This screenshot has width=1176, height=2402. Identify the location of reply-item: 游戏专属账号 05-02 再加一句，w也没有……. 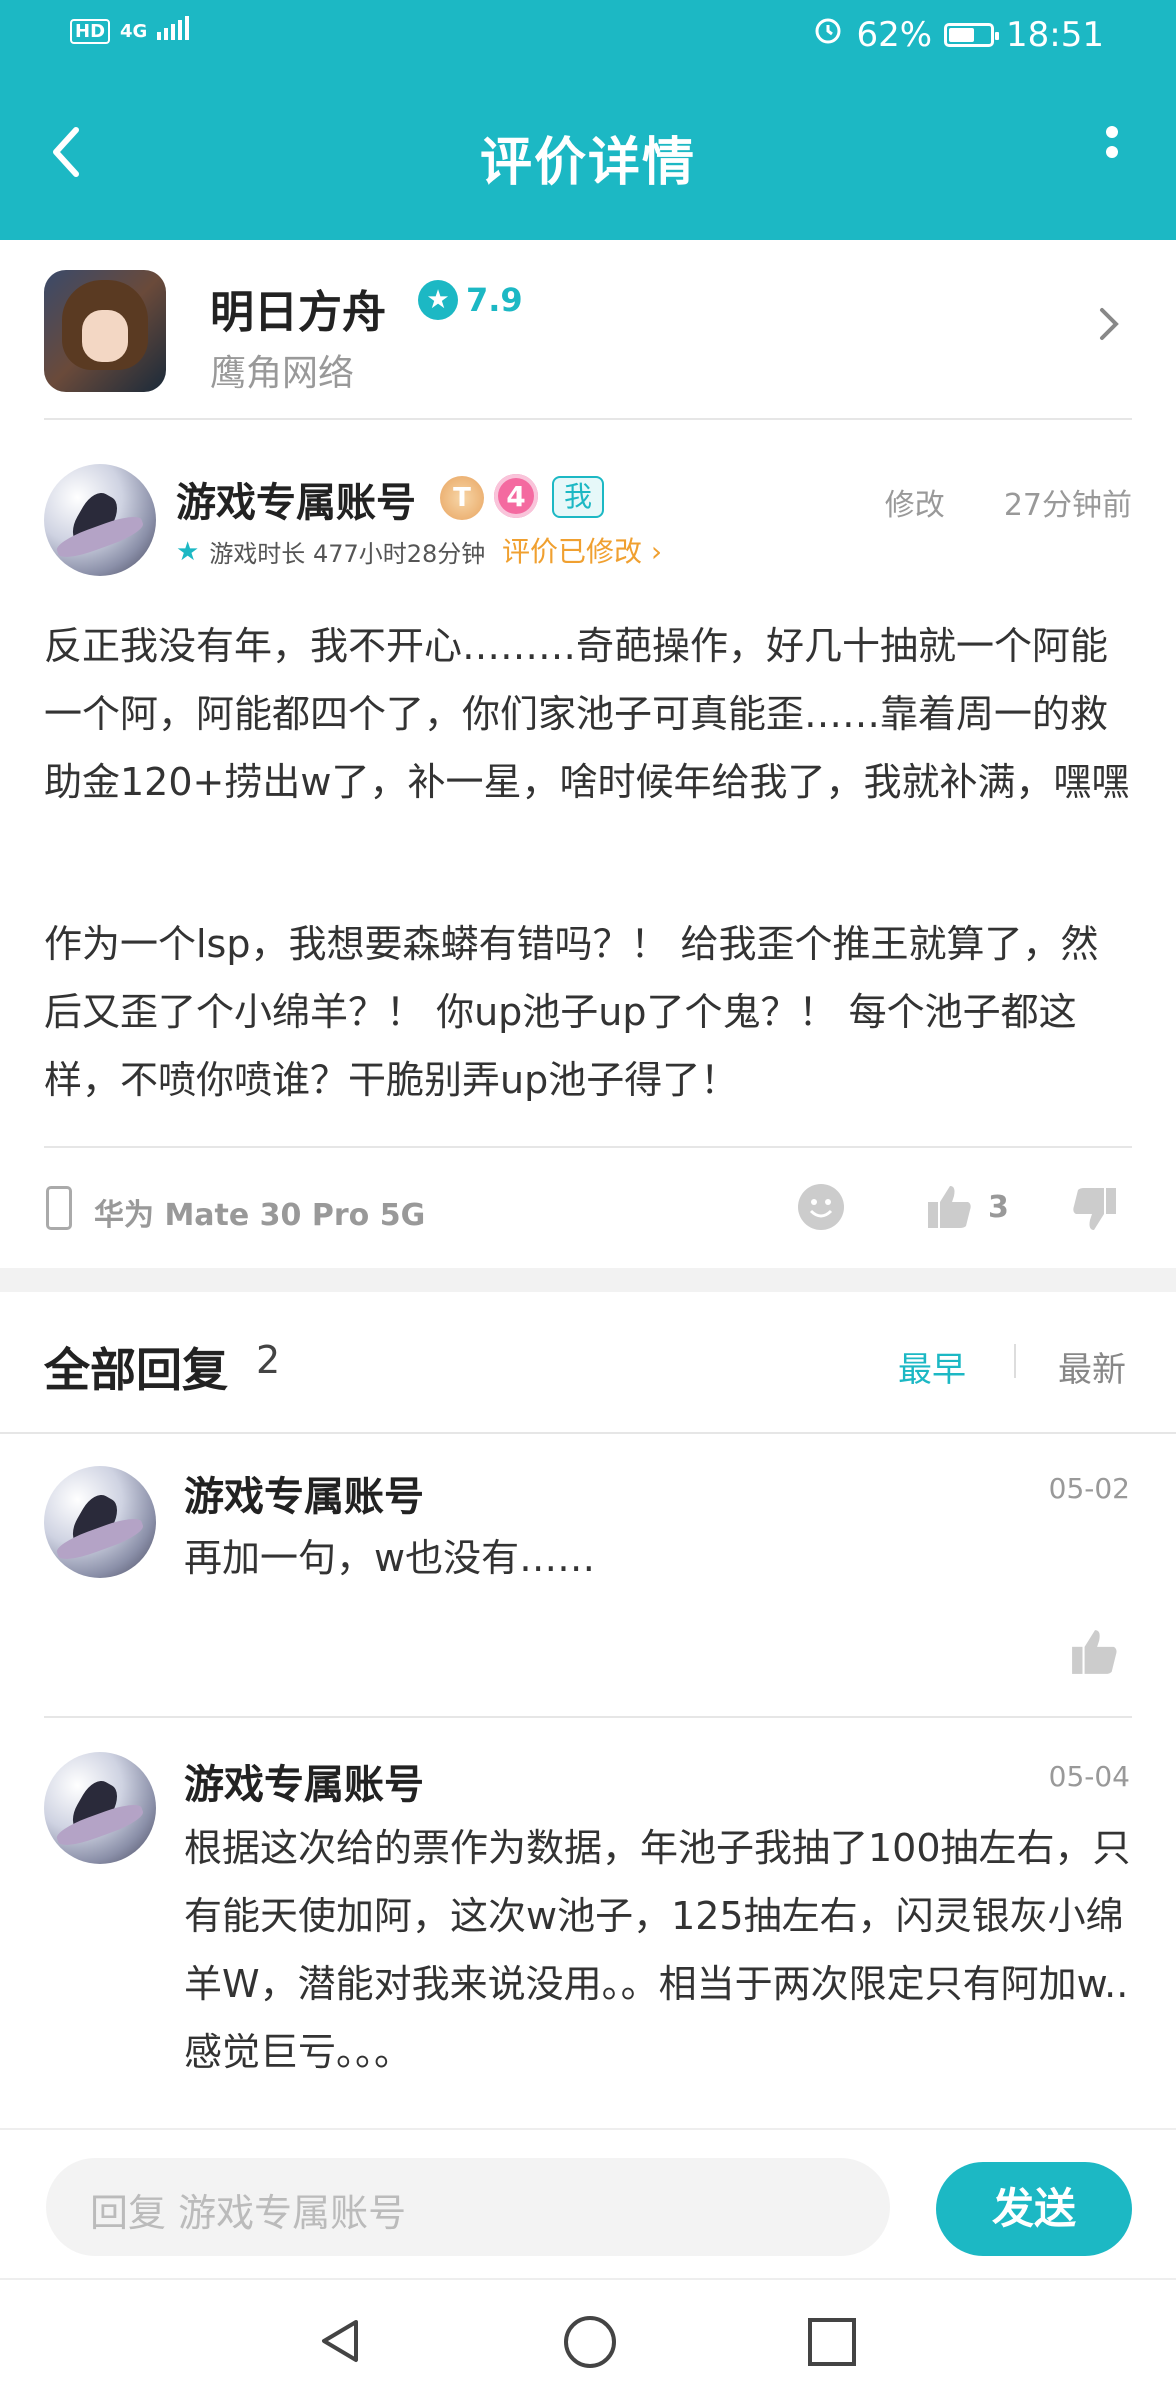
(588, 1578).